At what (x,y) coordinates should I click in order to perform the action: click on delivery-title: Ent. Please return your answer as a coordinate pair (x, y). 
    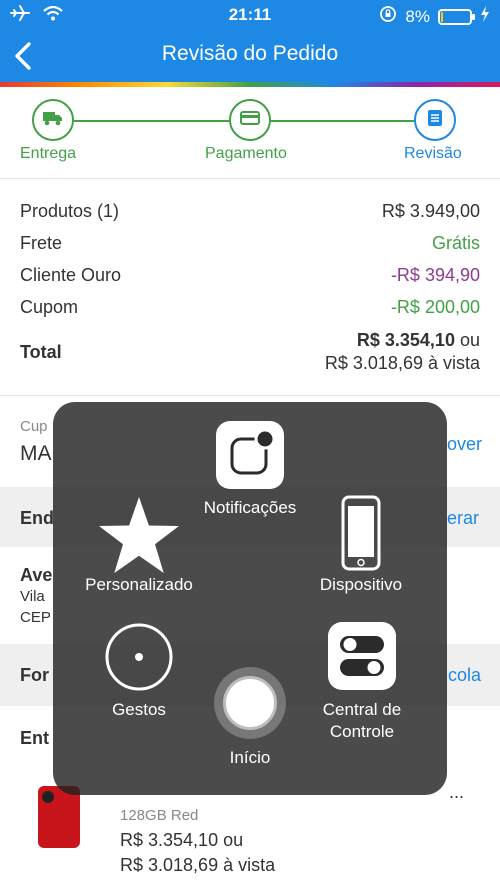
    Looking at the image, I should click on (34, 738).